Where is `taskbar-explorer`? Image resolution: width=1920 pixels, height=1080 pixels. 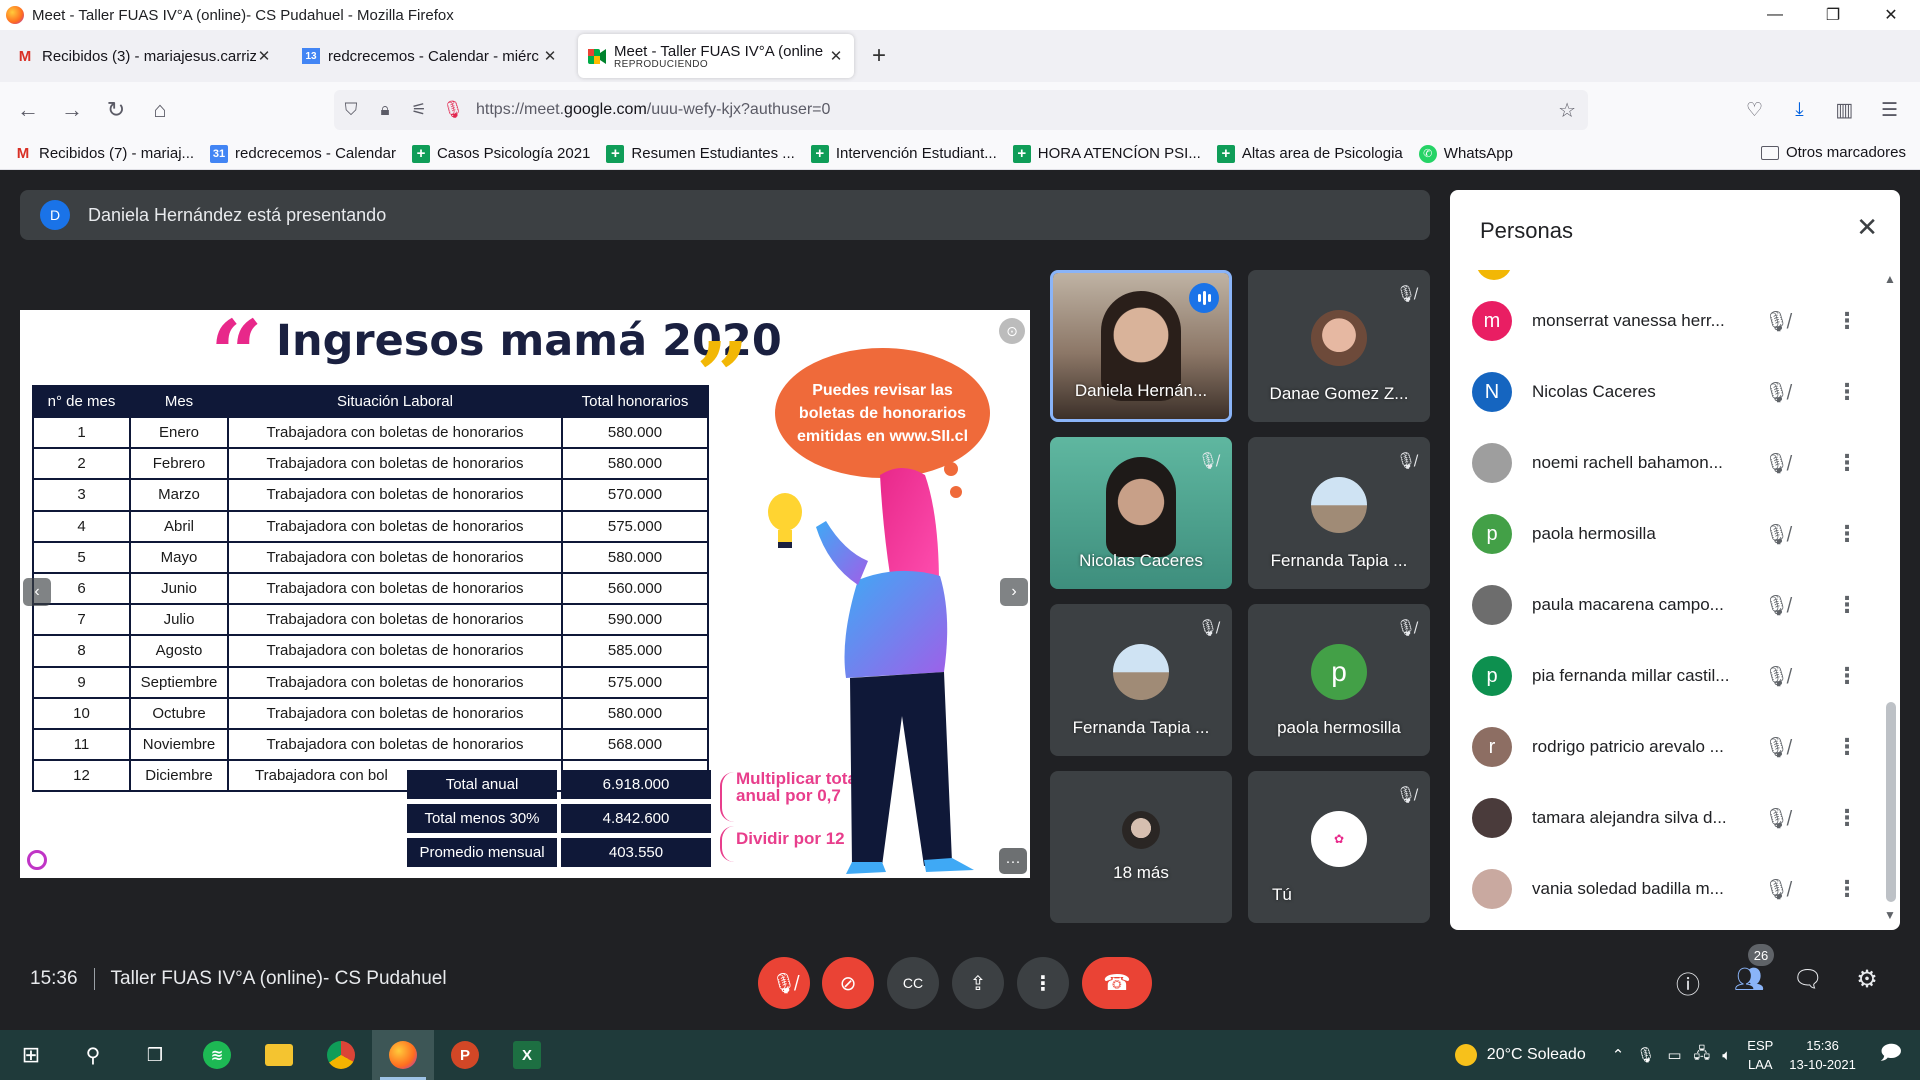
taskbar-explorer is located at coordinates (279, 1055).